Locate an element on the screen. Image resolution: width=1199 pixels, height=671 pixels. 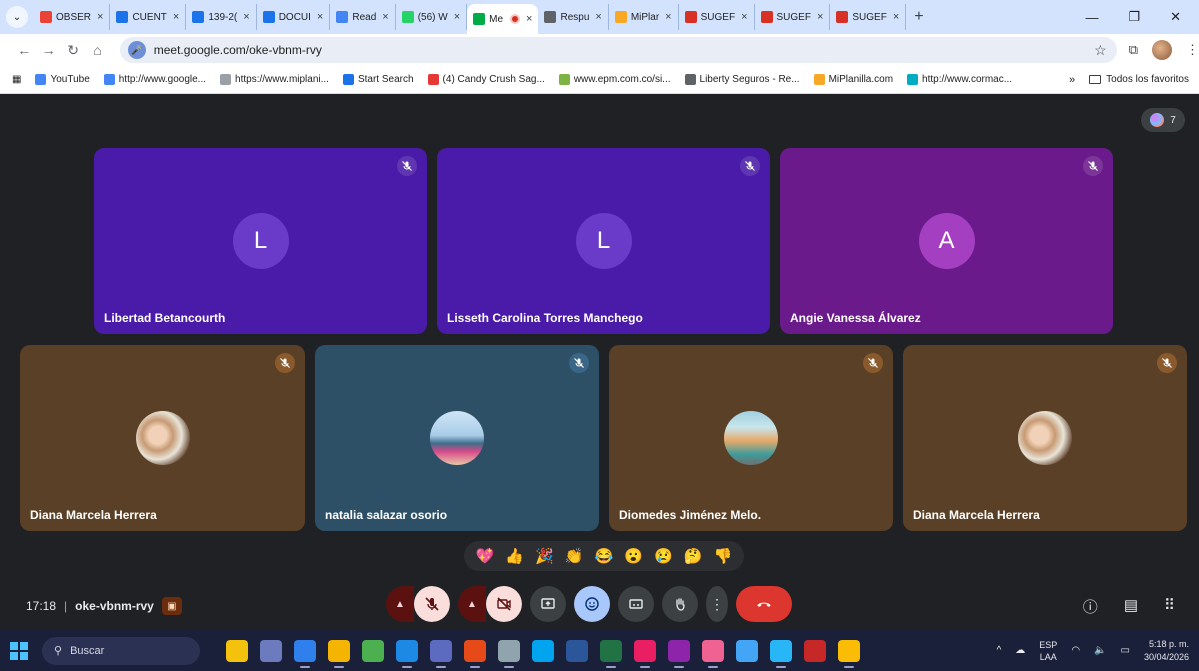
taskbar-clock: 5:18 p. m. 30/04/2026 is located at coordinates (1166, 651).